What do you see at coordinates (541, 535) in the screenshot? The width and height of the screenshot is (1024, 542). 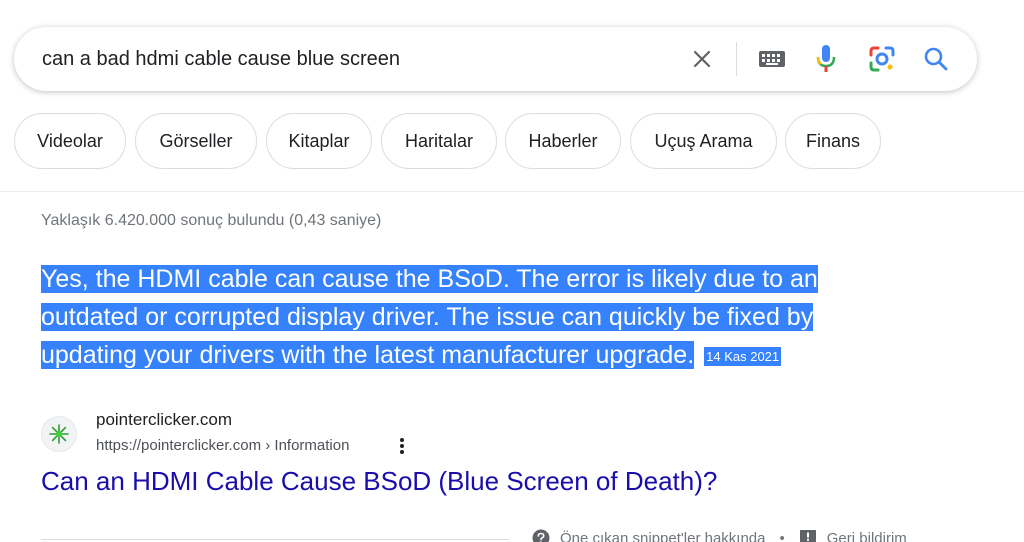 I see `help-circle-icon` at bounding box center [541, 535].